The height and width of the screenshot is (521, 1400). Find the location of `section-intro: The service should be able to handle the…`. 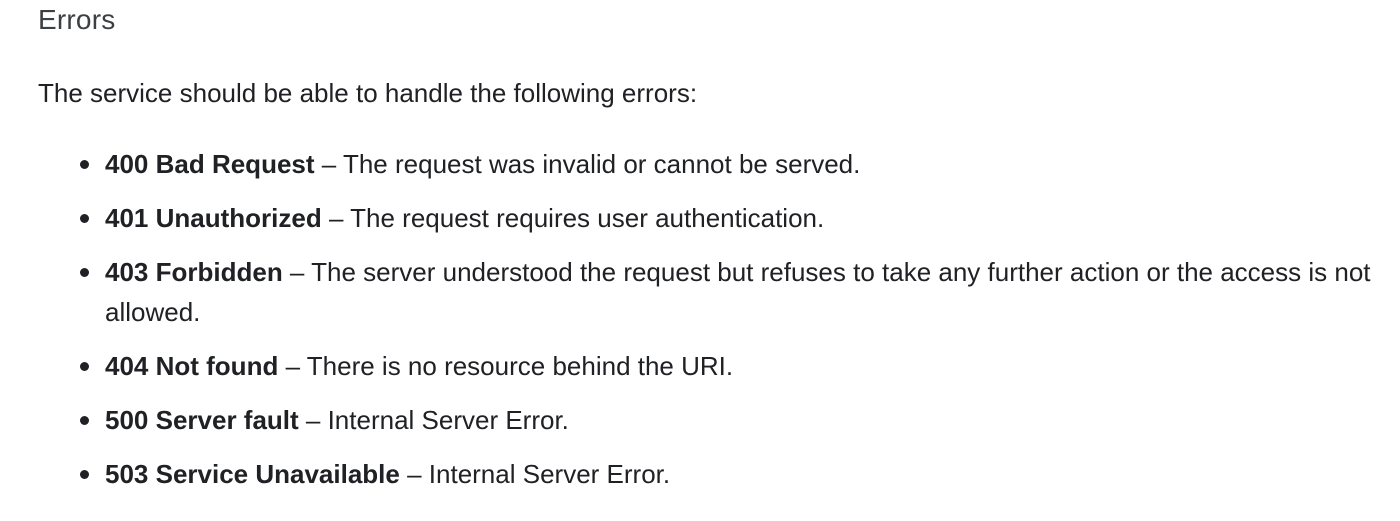

section-intro: The service should be able to handle the… is located at coordinates (368, 93).